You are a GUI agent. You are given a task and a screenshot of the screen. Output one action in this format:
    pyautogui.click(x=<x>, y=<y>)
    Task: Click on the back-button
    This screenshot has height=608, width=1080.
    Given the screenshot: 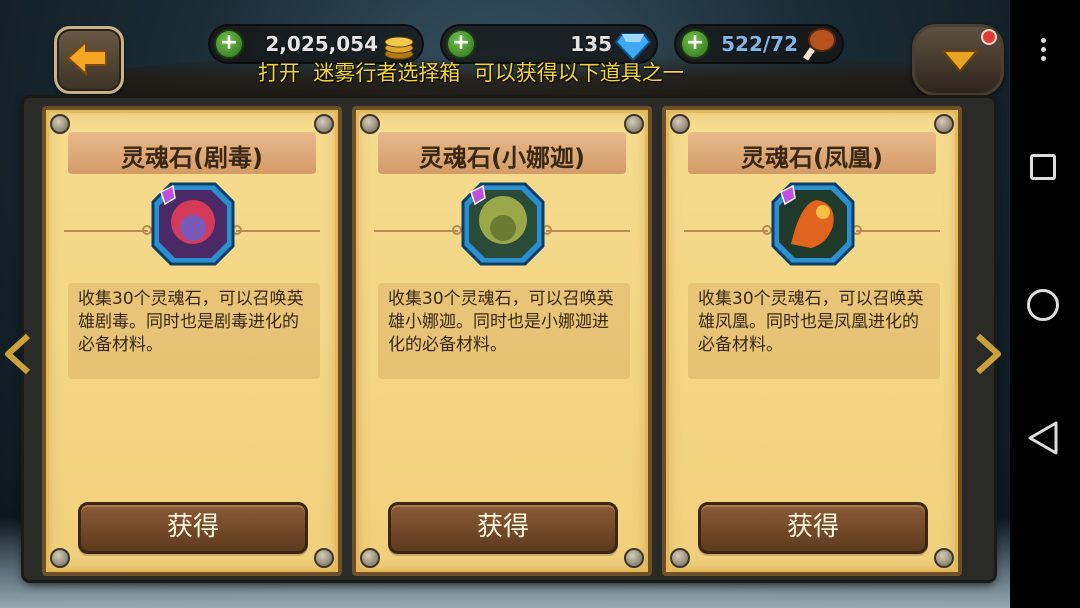 What is the action you would take?
    pyautogui.click(x=89, y=60)
    